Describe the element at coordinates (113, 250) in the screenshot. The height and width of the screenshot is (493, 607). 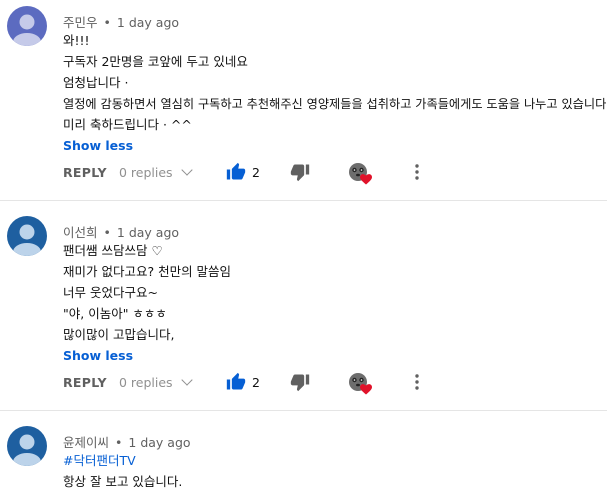
I see `comment-text-line: 팬더쌤 쓰담쓰담 ♡` at that location.